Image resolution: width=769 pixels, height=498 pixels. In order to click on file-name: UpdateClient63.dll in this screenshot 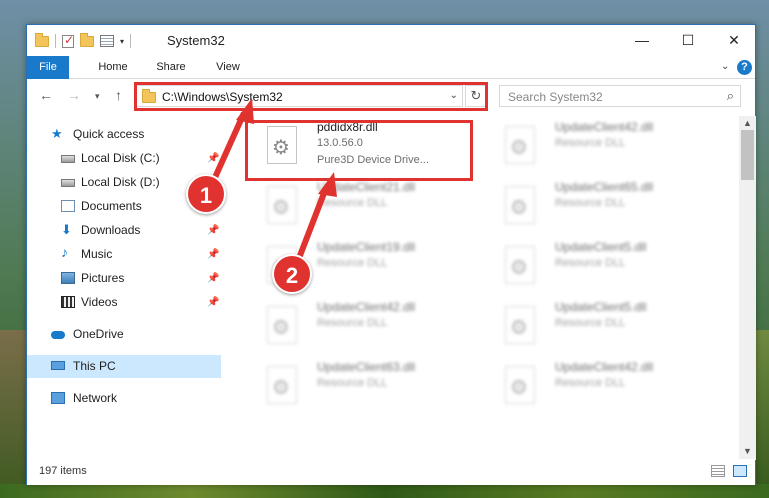, I will do `click(366, 367)`.